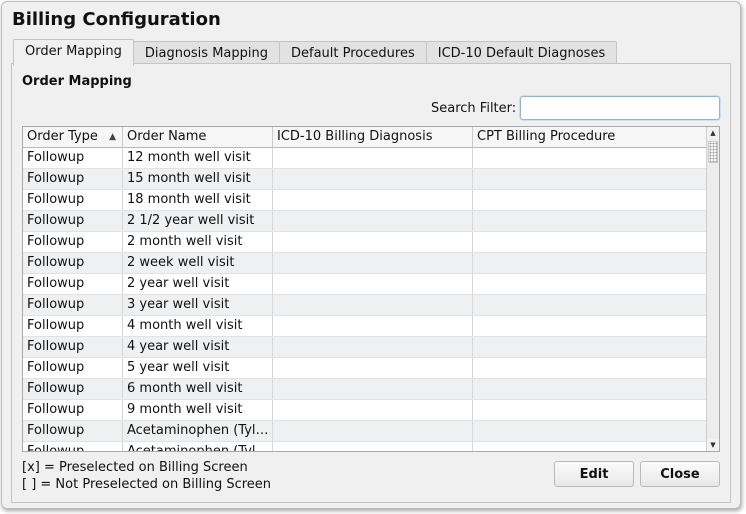  Describe the element at coordinates (198, 179) in the screenshot. I see `cell-order-name: 15 month well visit` at that location.